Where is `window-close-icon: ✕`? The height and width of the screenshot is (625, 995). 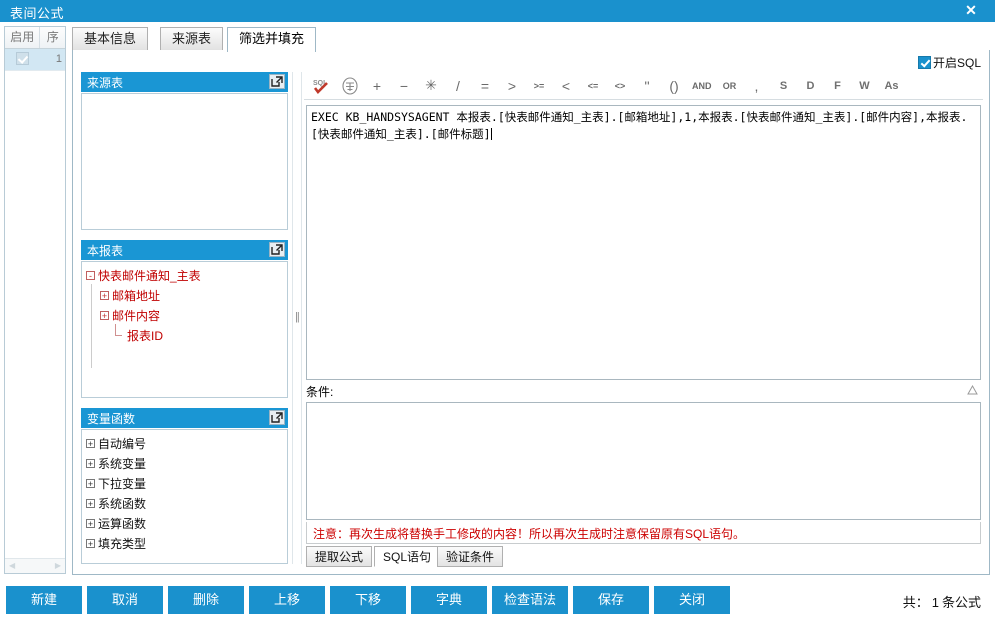 window-close-icon: ✕ is located at coordinates (971, 11).